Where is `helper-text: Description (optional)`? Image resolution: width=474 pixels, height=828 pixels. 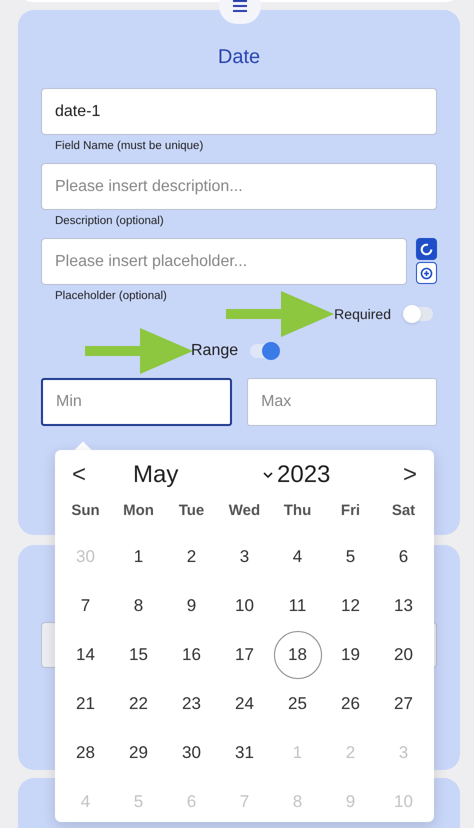
helper-text: Description (optional) is located at coordinates (109, 221).